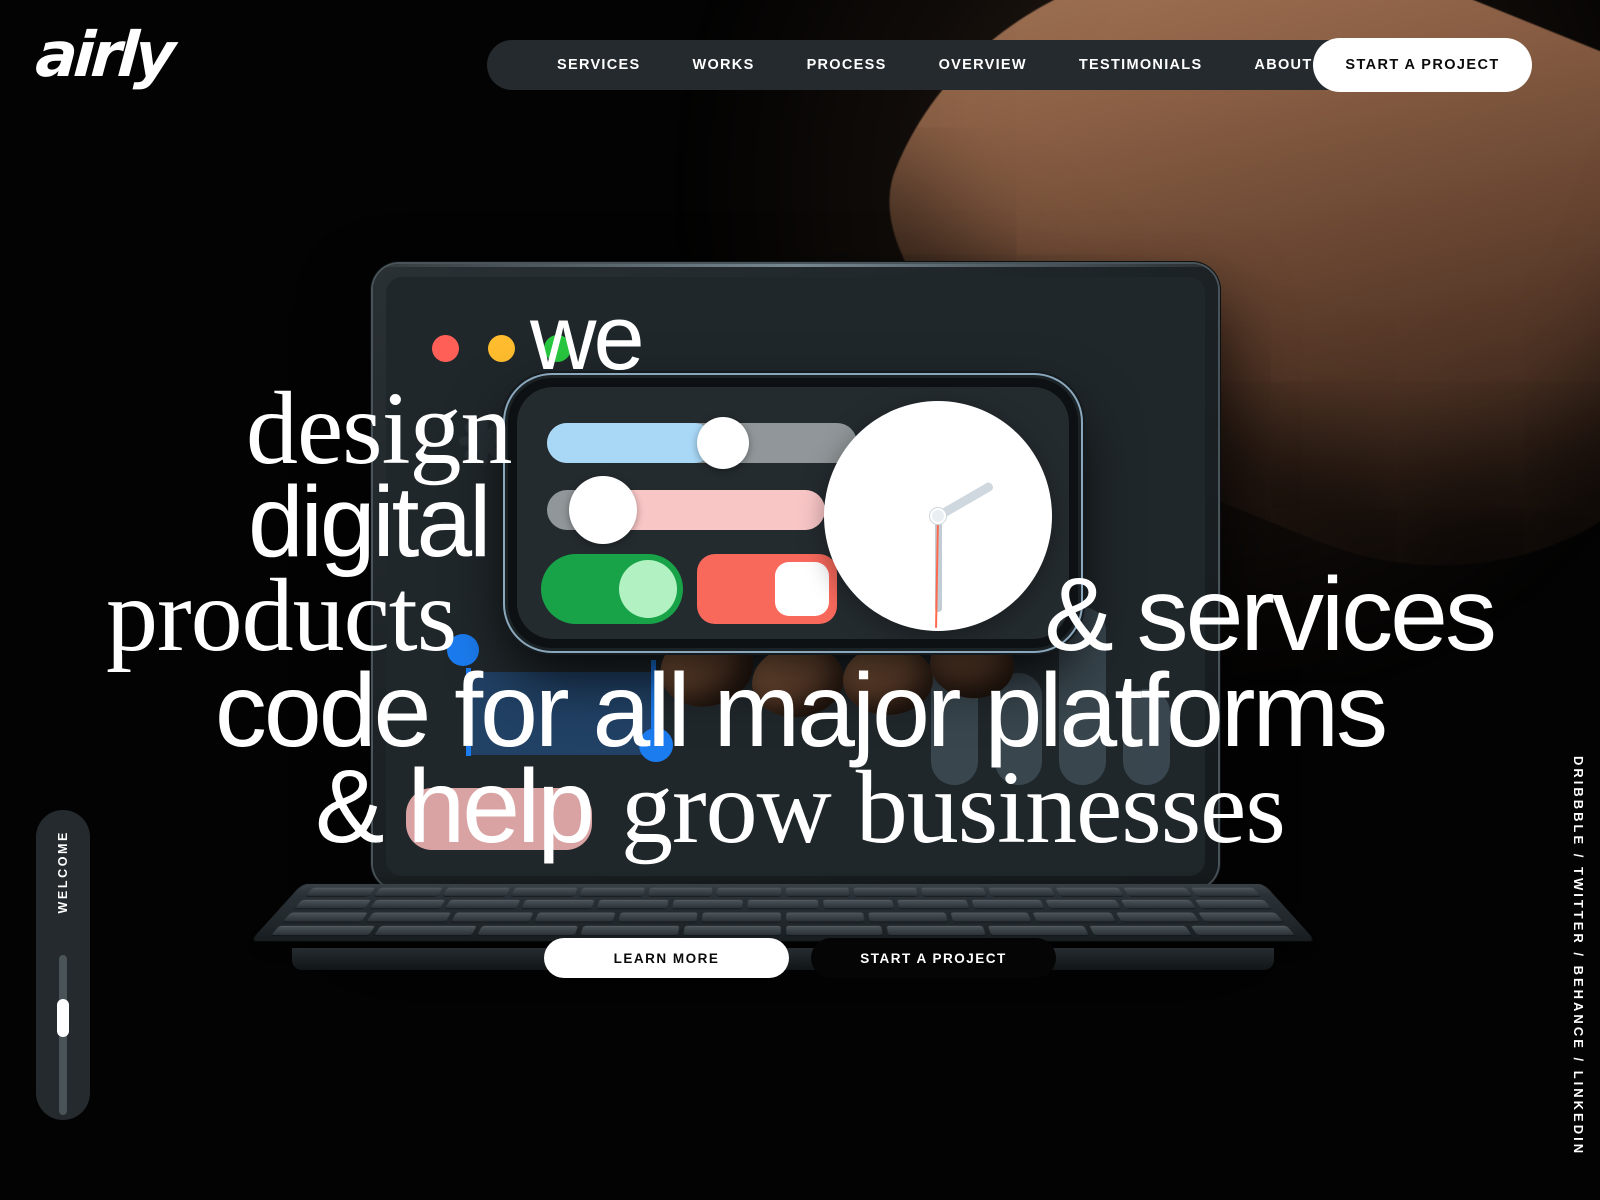  I want to click on slider-top, so click(702, 443).